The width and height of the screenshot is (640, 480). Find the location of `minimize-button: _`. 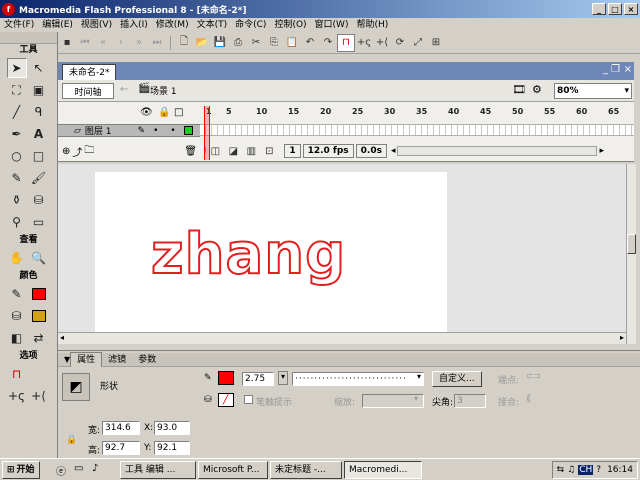

minimize-button: _ is located at coordinates (599, 9).